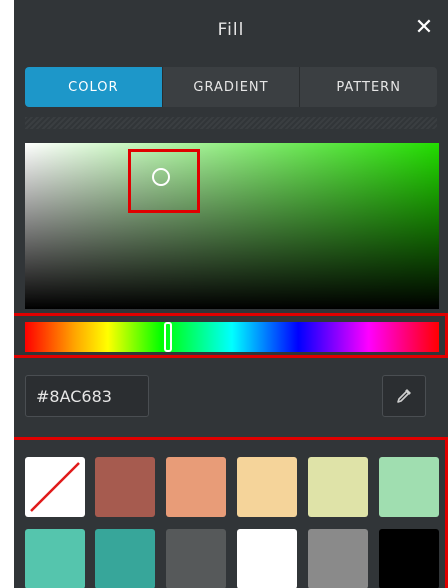 The height and width of the screenshot is (588, 448). I want to click on hue-slider-handle, so click(168, 337).